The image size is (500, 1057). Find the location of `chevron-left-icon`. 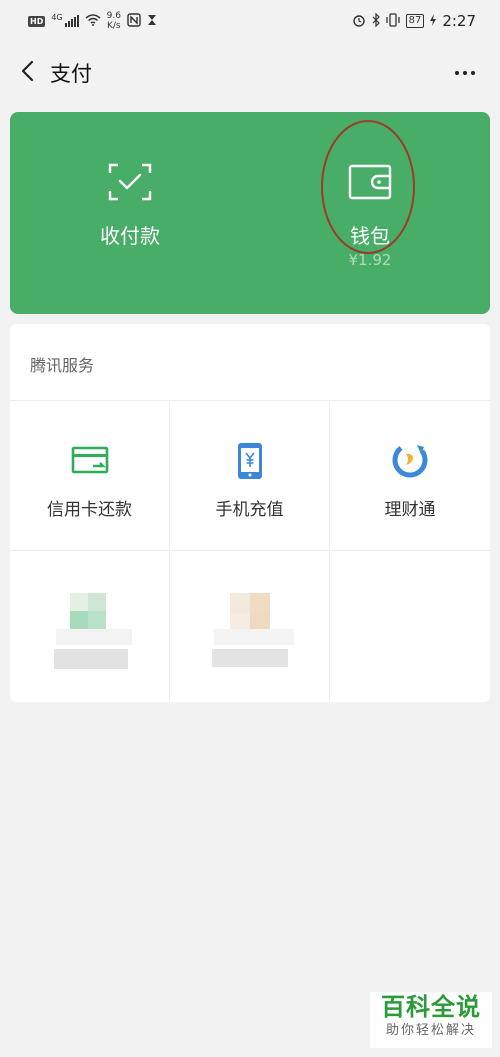

chevron-left-icon is located at coordinates (27, 73).